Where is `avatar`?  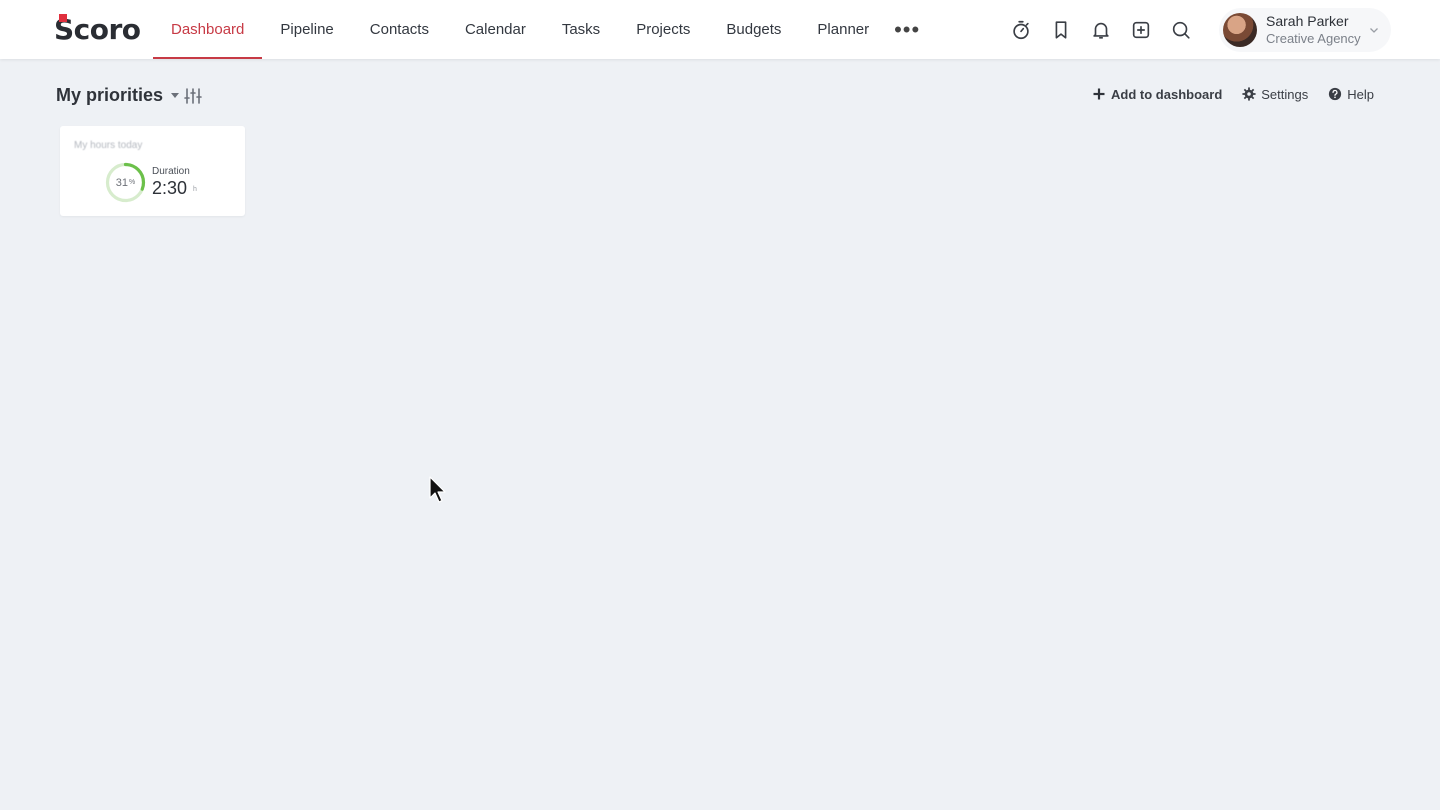
avatar is located at coordinates (1240, 30).